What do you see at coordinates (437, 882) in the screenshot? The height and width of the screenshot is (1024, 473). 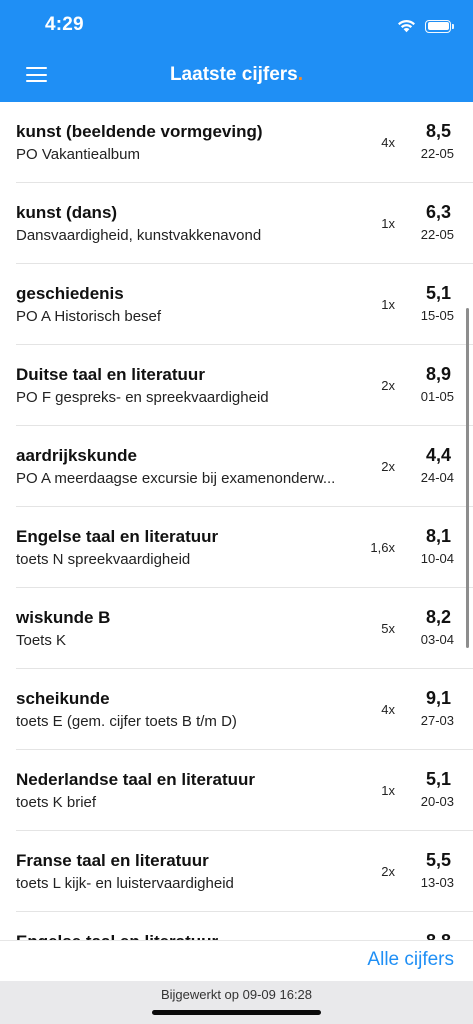 I see `grade-date: 13-03` at bounding box center [437, 882].